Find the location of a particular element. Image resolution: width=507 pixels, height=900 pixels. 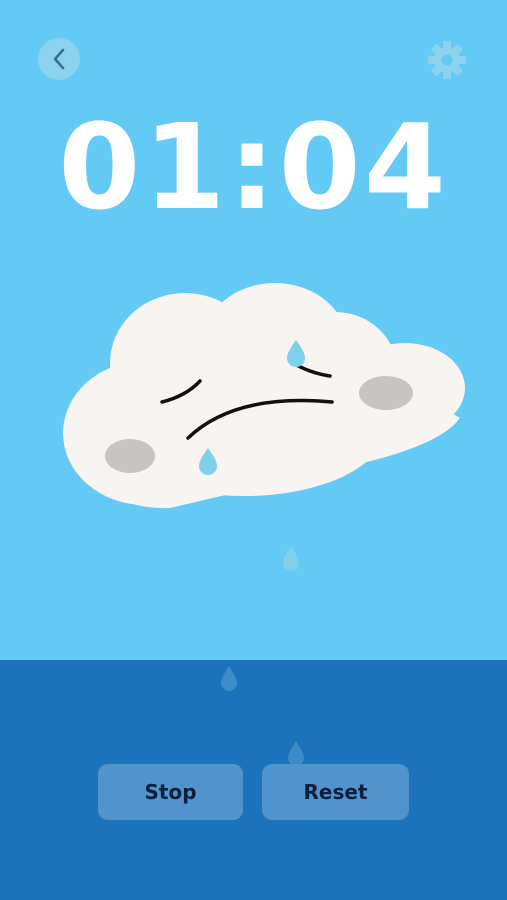

settings-button is located at coordinates (447, 60).